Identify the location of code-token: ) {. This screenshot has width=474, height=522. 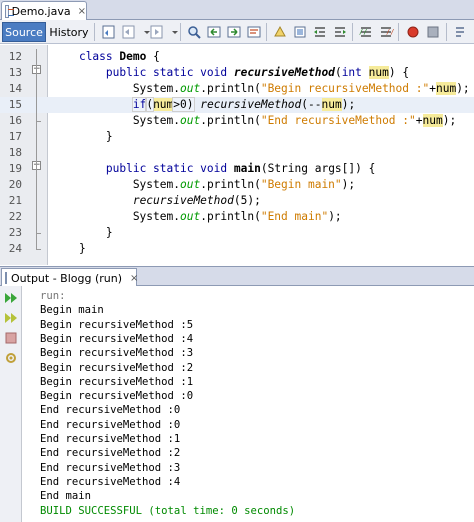
(399, 72).